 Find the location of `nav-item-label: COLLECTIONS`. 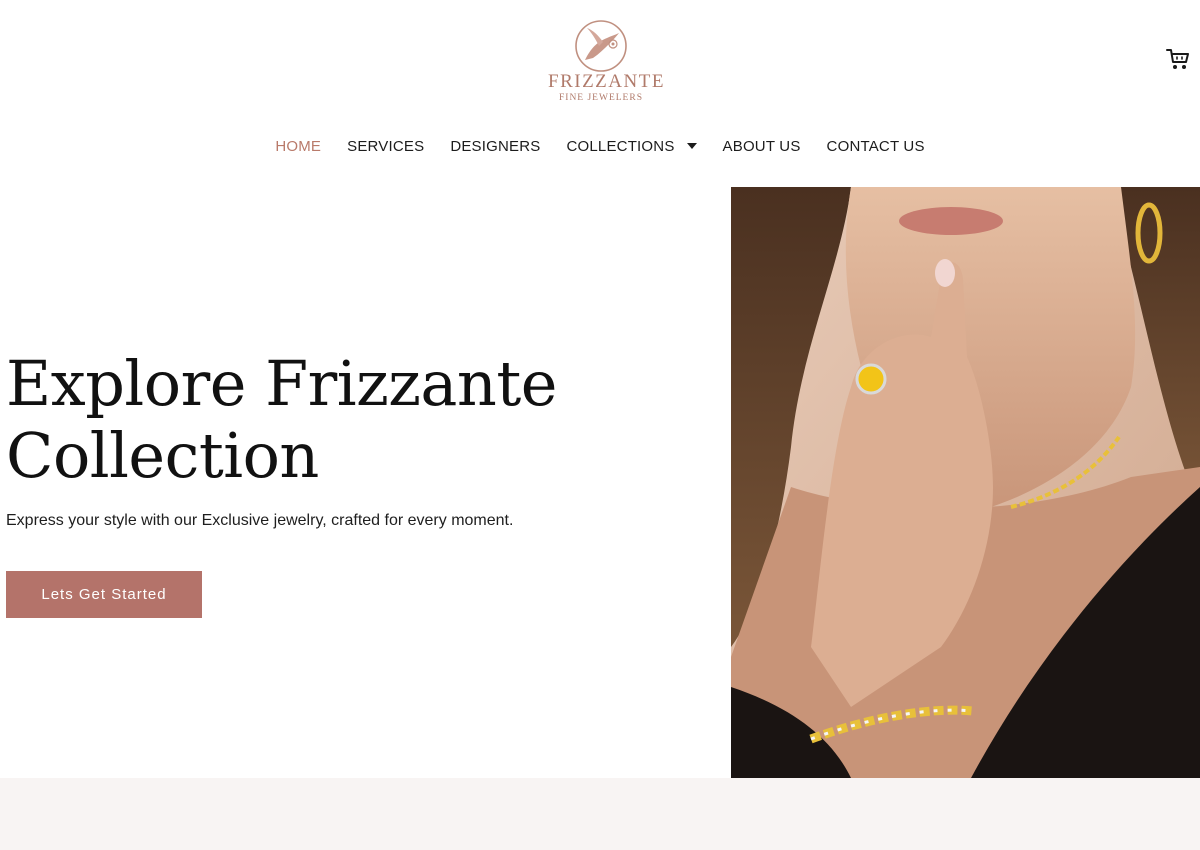

nav-item-label: COLLECTIONS is located at coordinates (620, 146).